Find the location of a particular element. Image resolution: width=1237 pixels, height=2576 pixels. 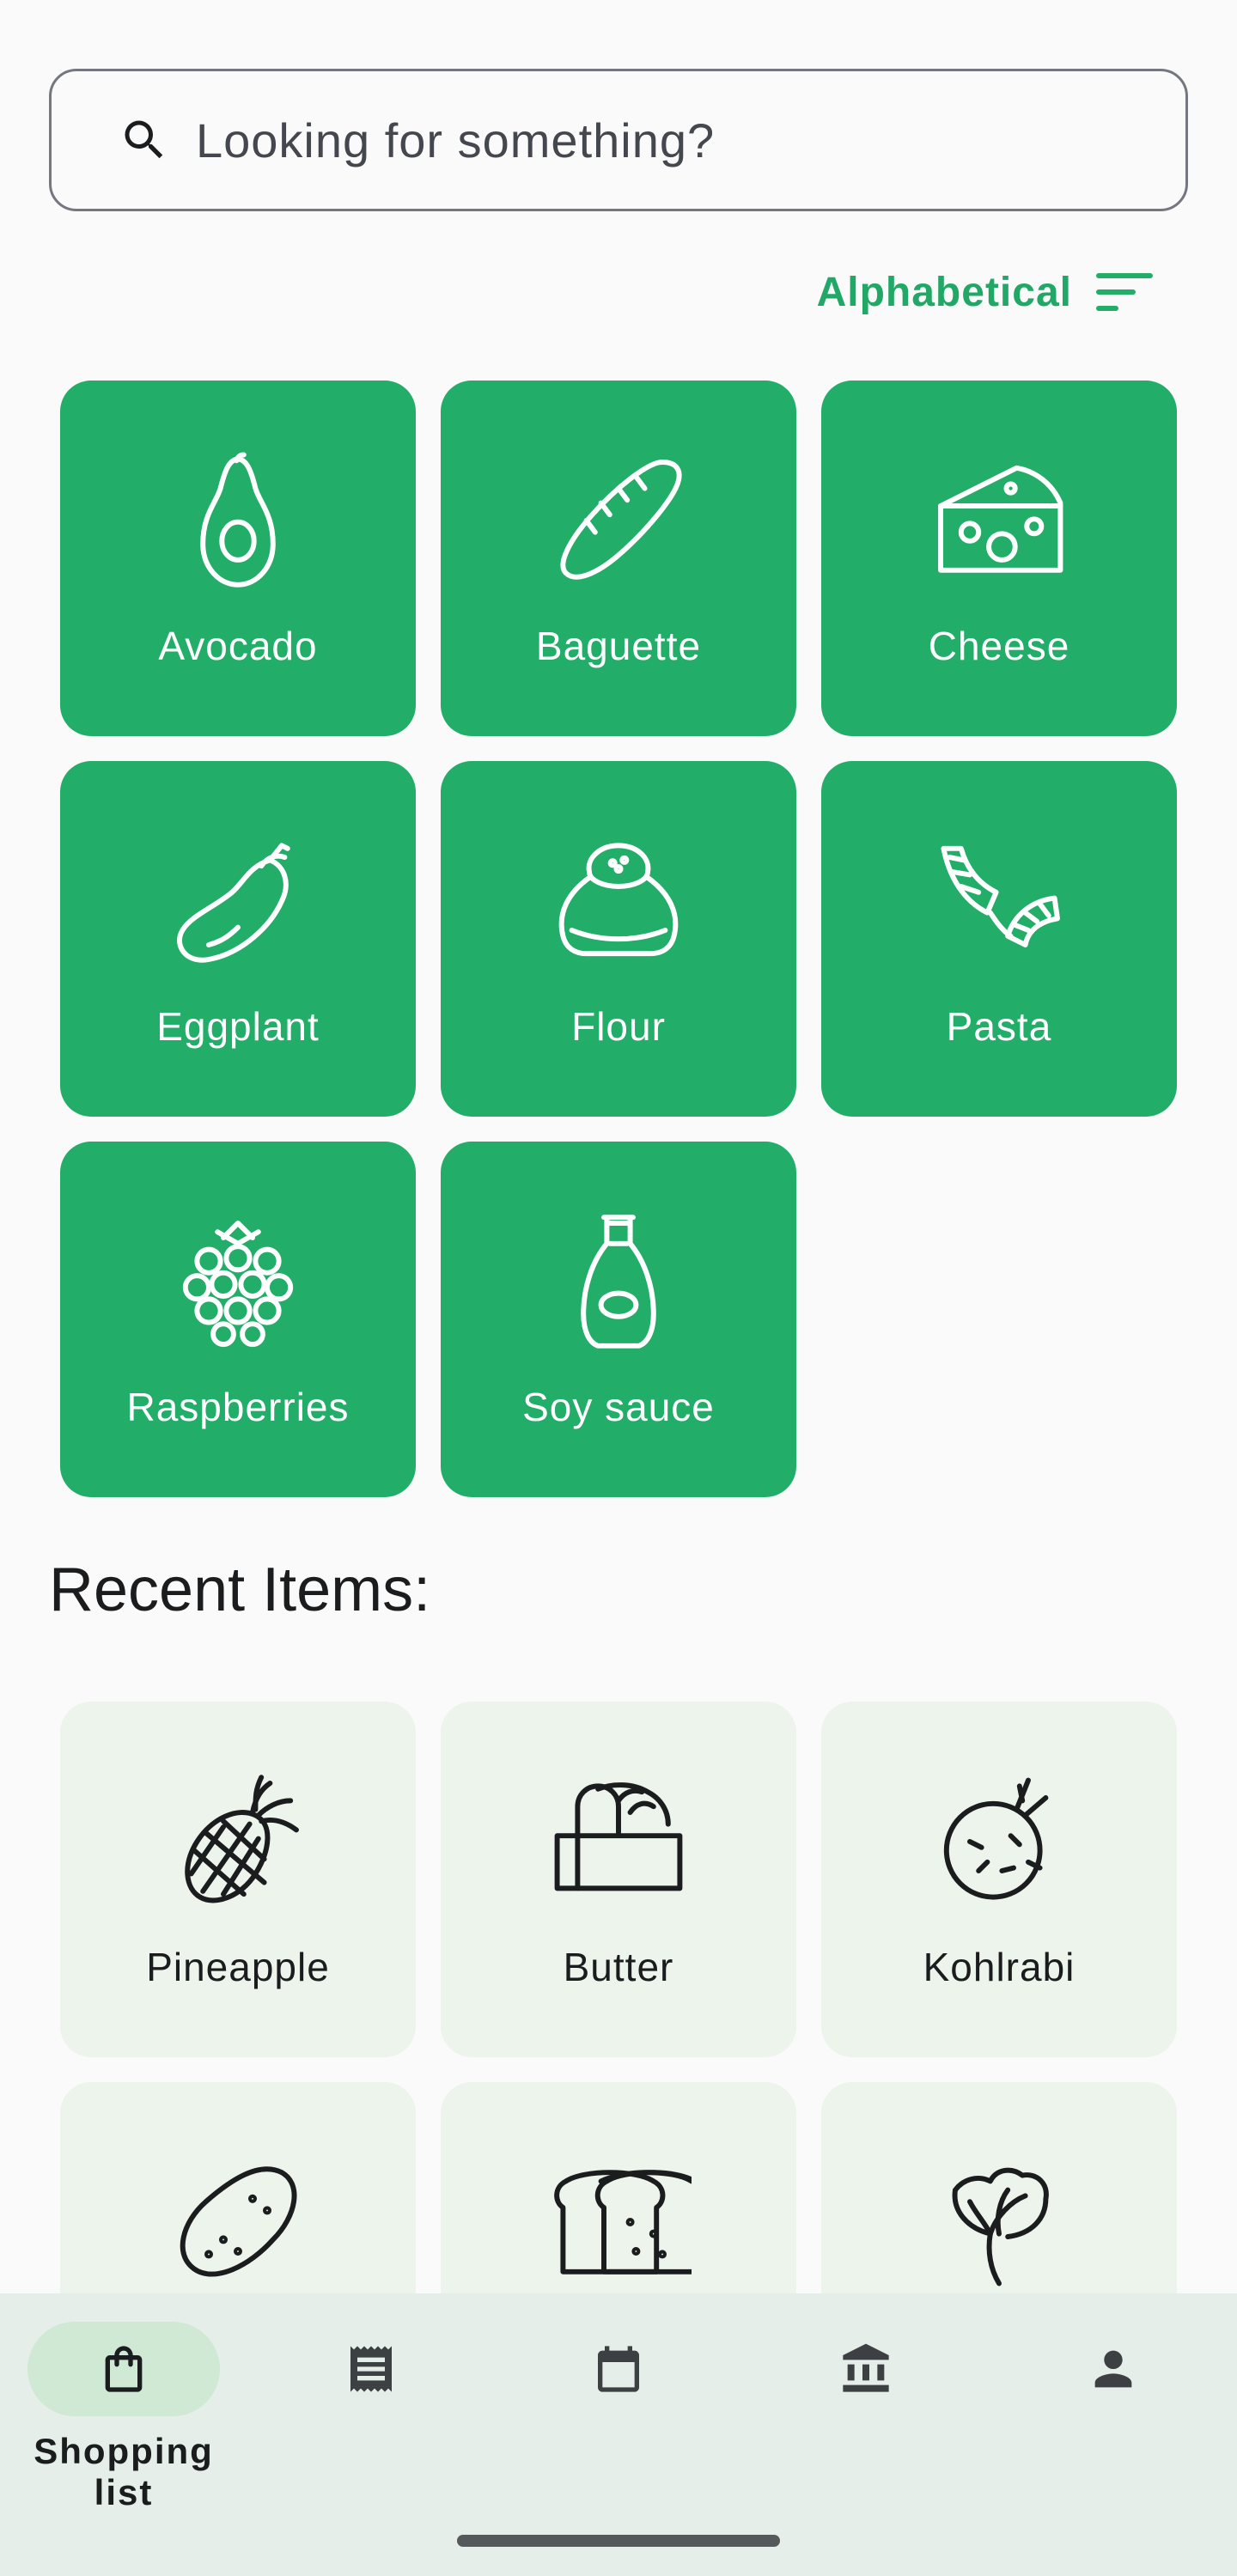

item-label: Eggplant is located at coordinates (238, 1026).